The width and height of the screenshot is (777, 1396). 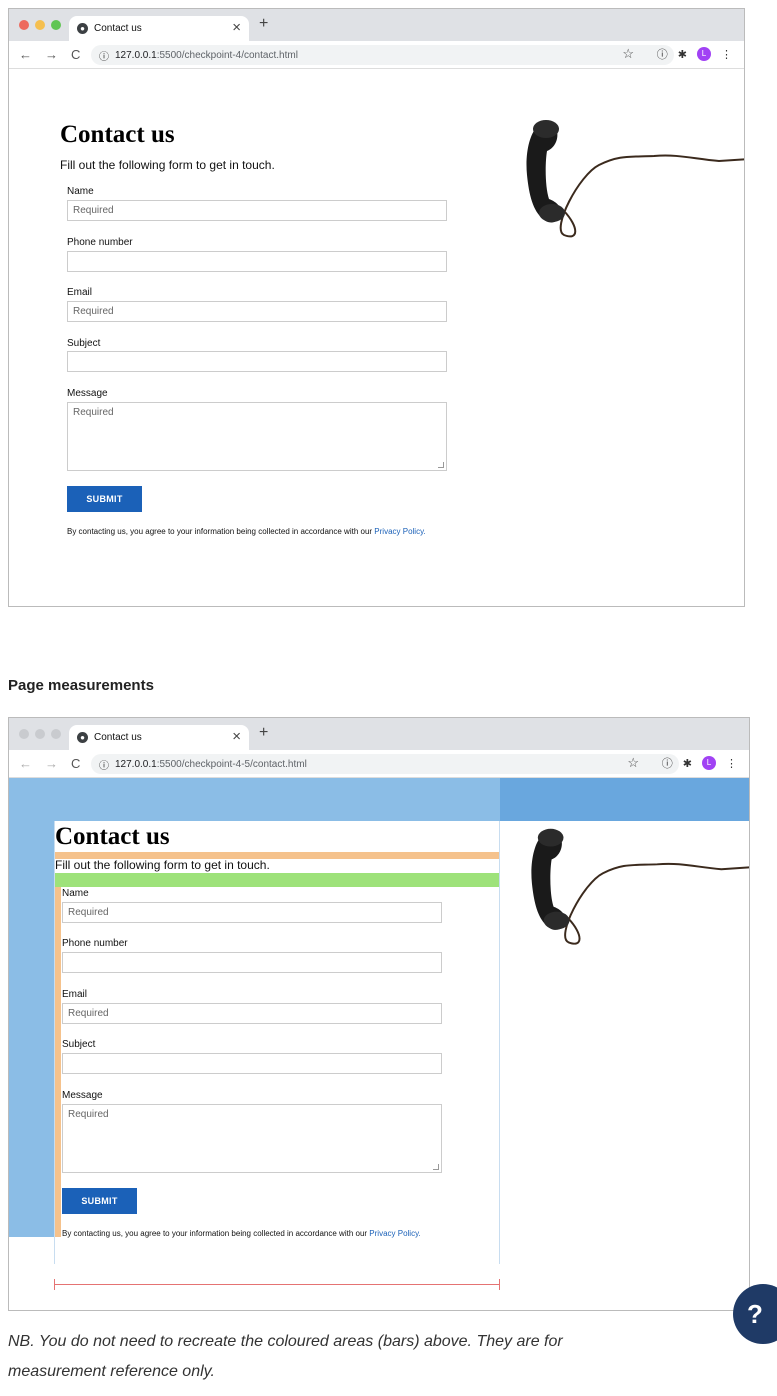 What do you see at coordinates (379, 734) in the screenshot?
I see `tab-bar: ● Contact us × +` at bounding box center [379, 734].